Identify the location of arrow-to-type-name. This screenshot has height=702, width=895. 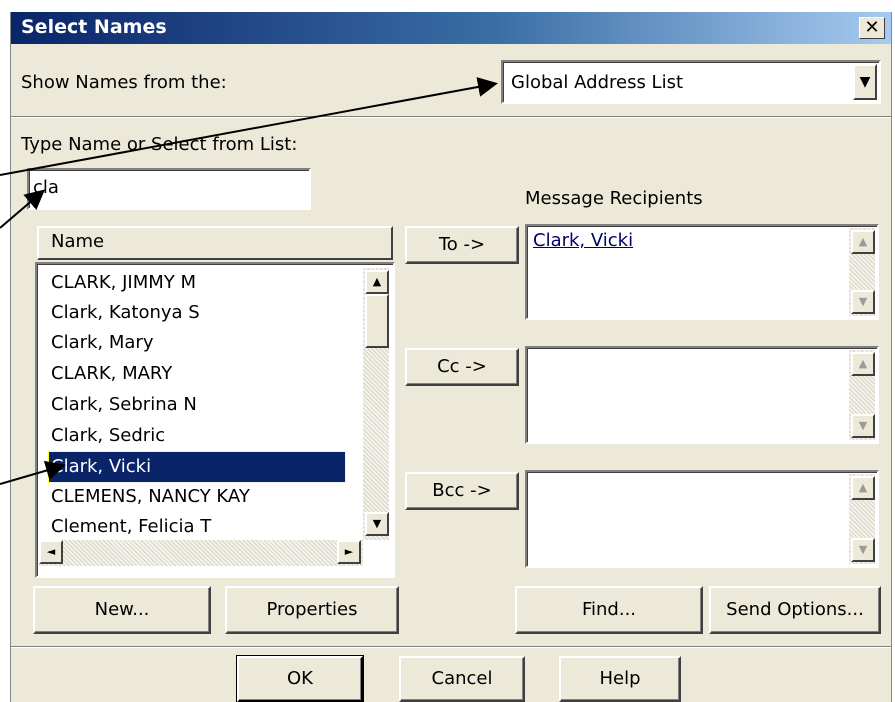
(23, 209).